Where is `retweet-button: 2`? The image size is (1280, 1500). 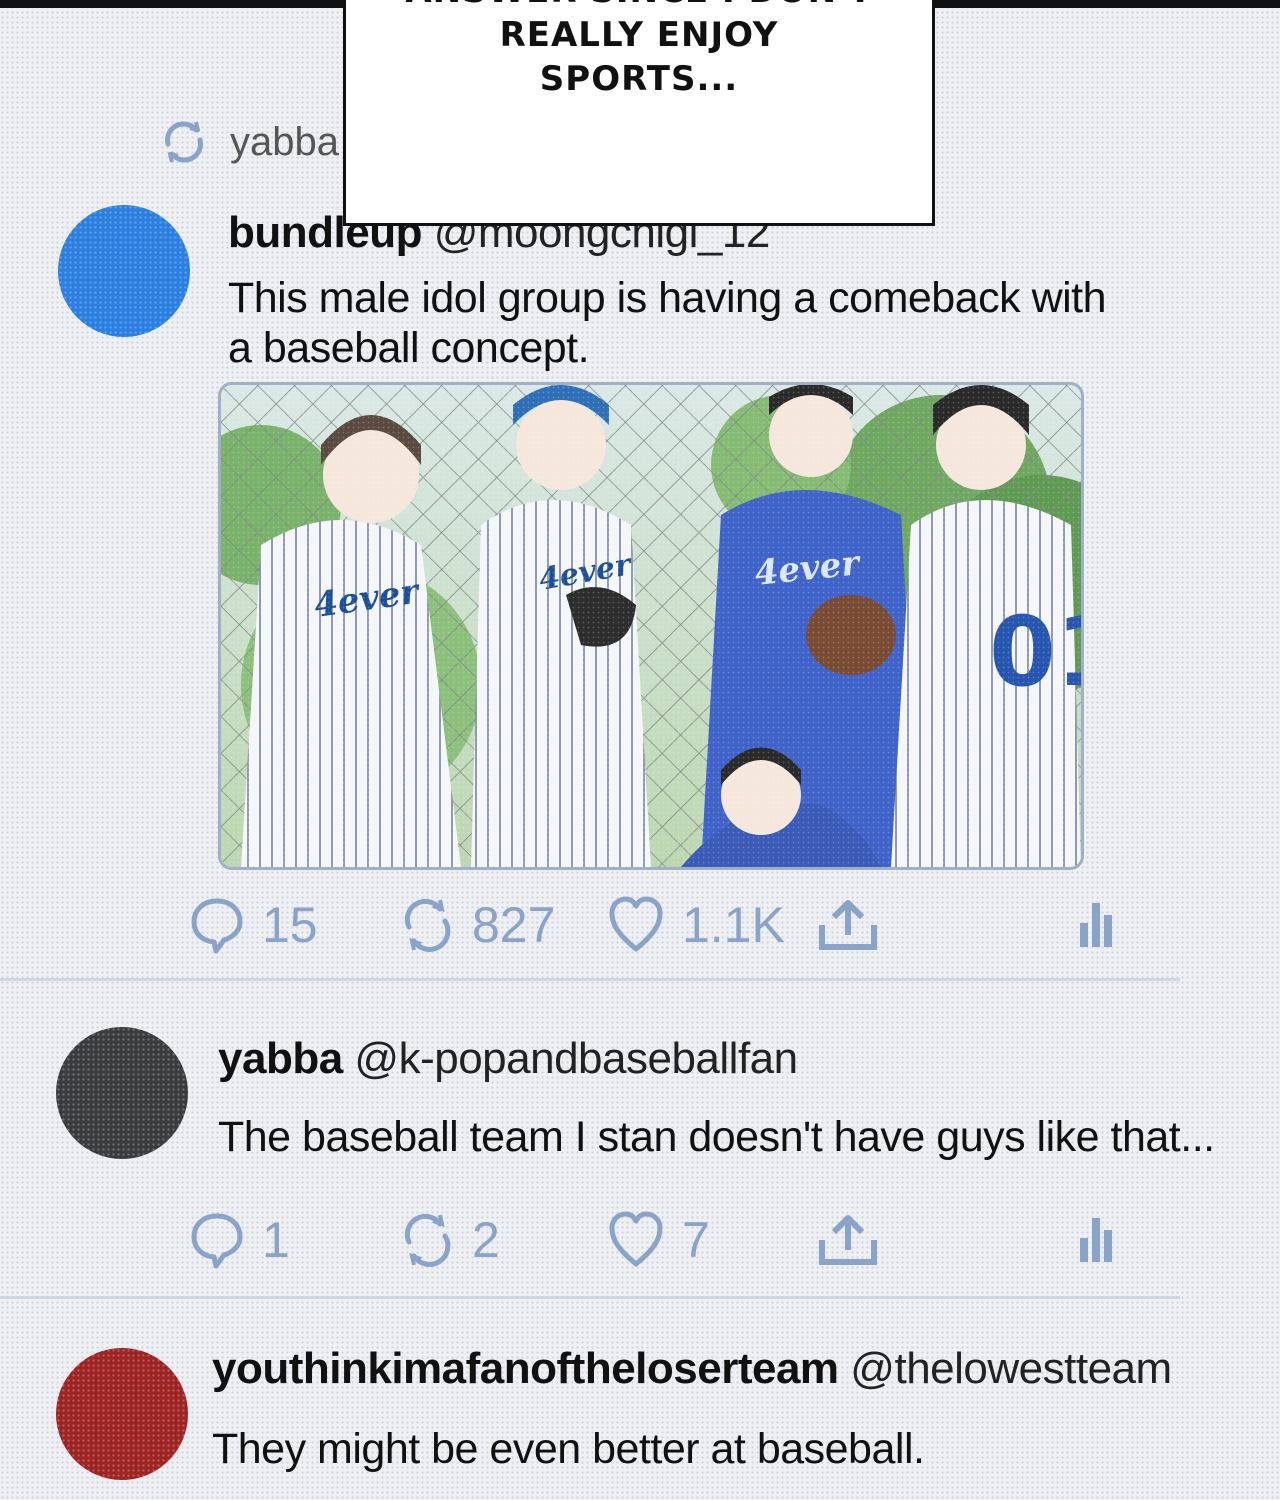 retweet-button: 2 is located at coordinates (450, 1240).